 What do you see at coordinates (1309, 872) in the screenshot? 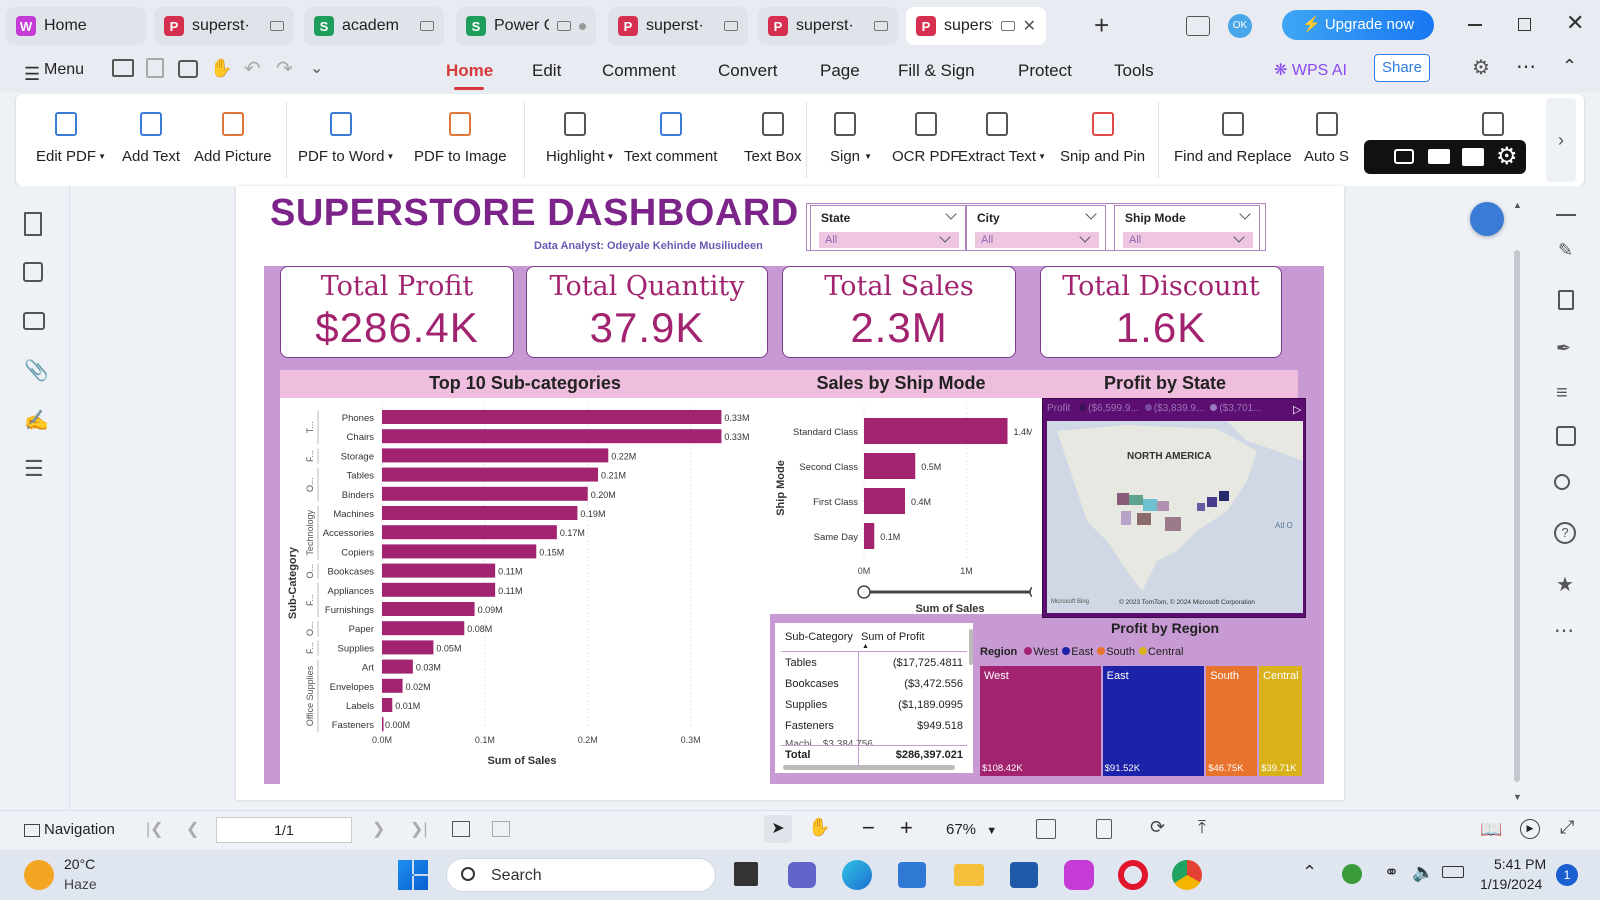
I see `tray-chevron-icon: ⌃` at bounding box center [1309, 872].